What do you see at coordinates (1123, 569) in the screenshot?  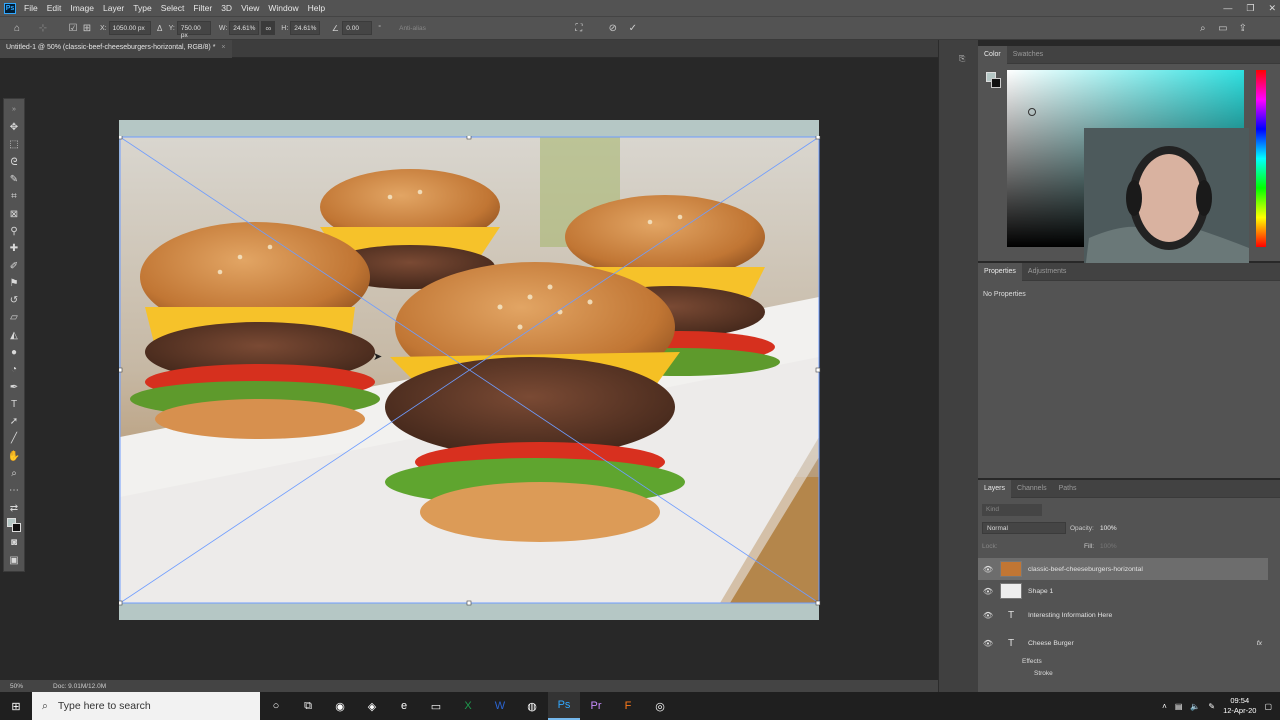 I see `layer-row-burger-image: 👁 classic-beef-cheeseburgers-horizontal` at bounding box center [1123, 569].